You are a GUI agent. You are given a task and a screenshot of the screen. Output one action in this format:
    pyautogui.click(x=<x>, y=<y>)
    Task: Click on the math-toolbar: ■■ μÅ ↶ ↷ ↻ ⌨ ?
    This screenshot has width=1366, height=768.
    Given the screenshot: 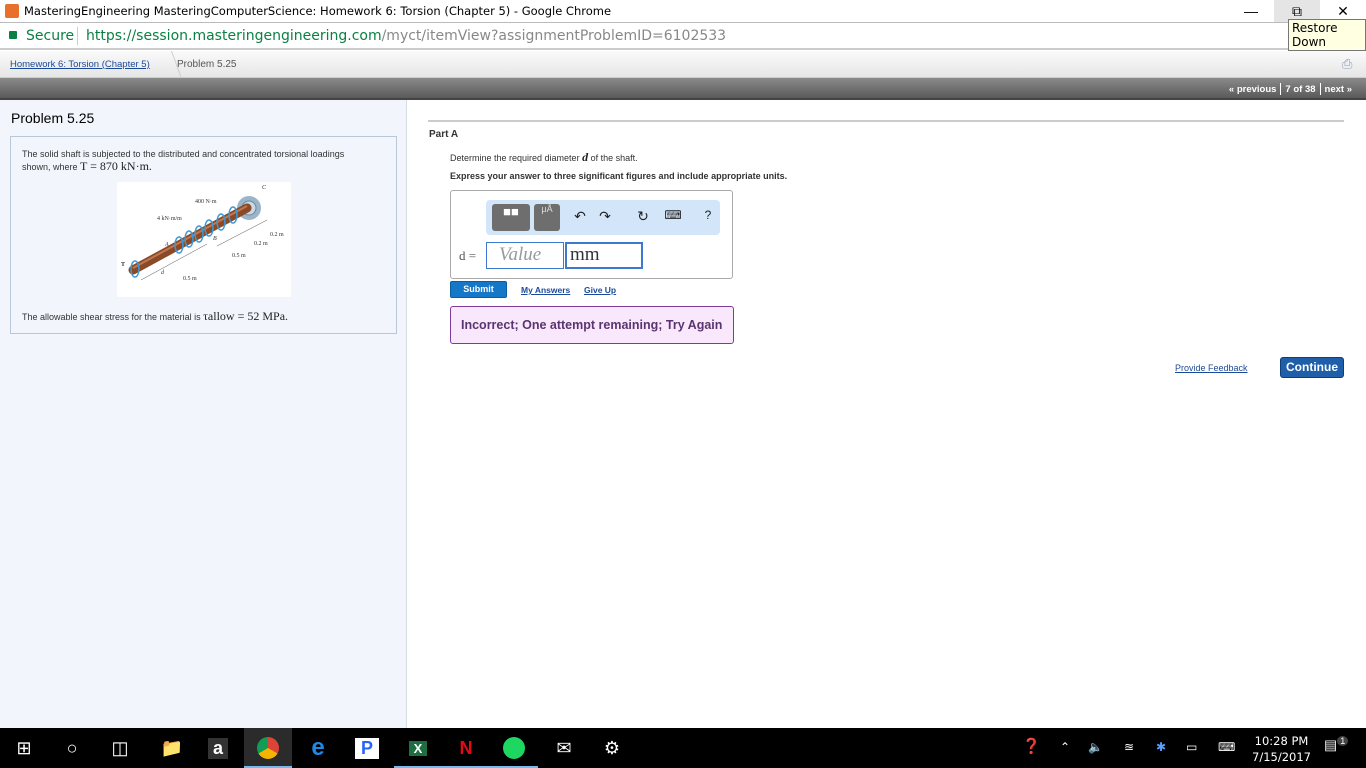 What is the action you would take?
    pyautogui.click(x=603, y=217)
    